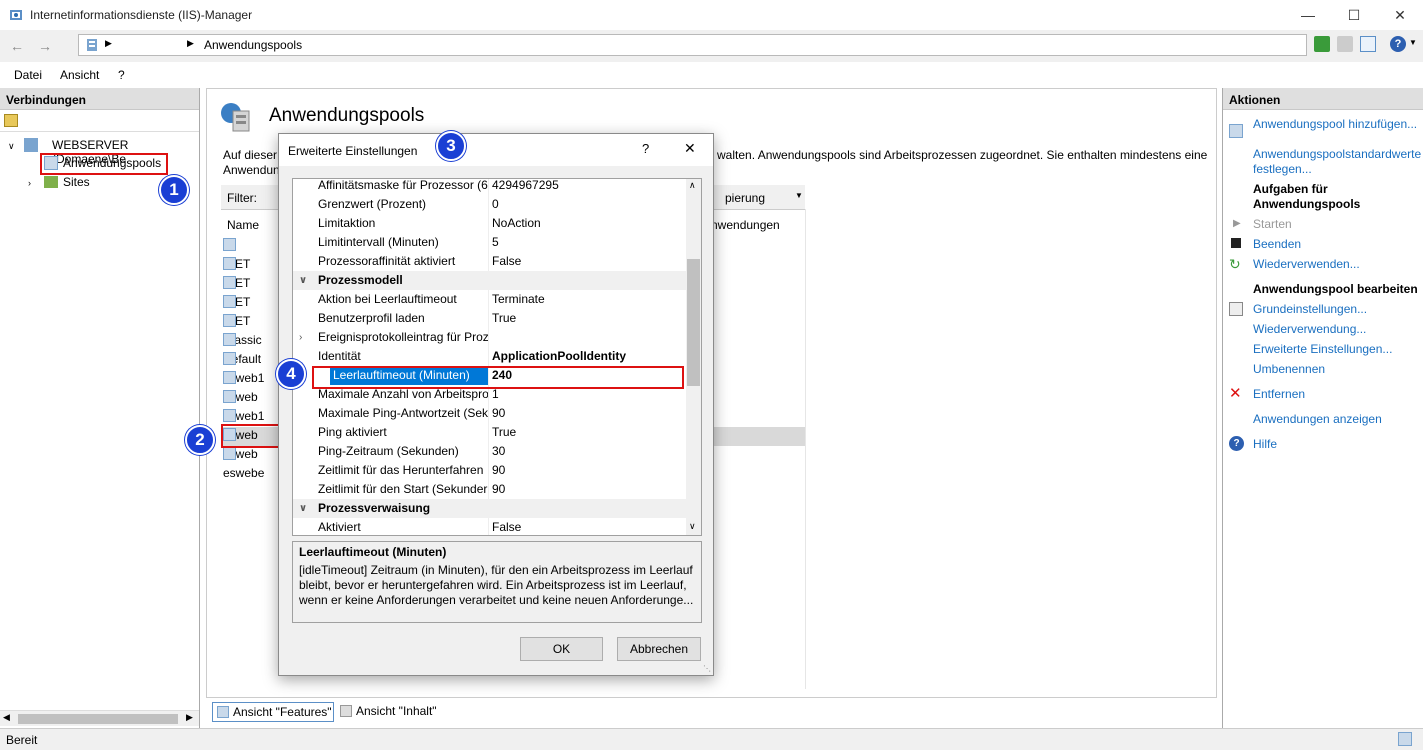 The height and width of the screenshot is (750, 1423). What do you see at coordinates (1400, 15) in the screenshot?
I see `close-button: ✕` at bounding box center [1400, 15].